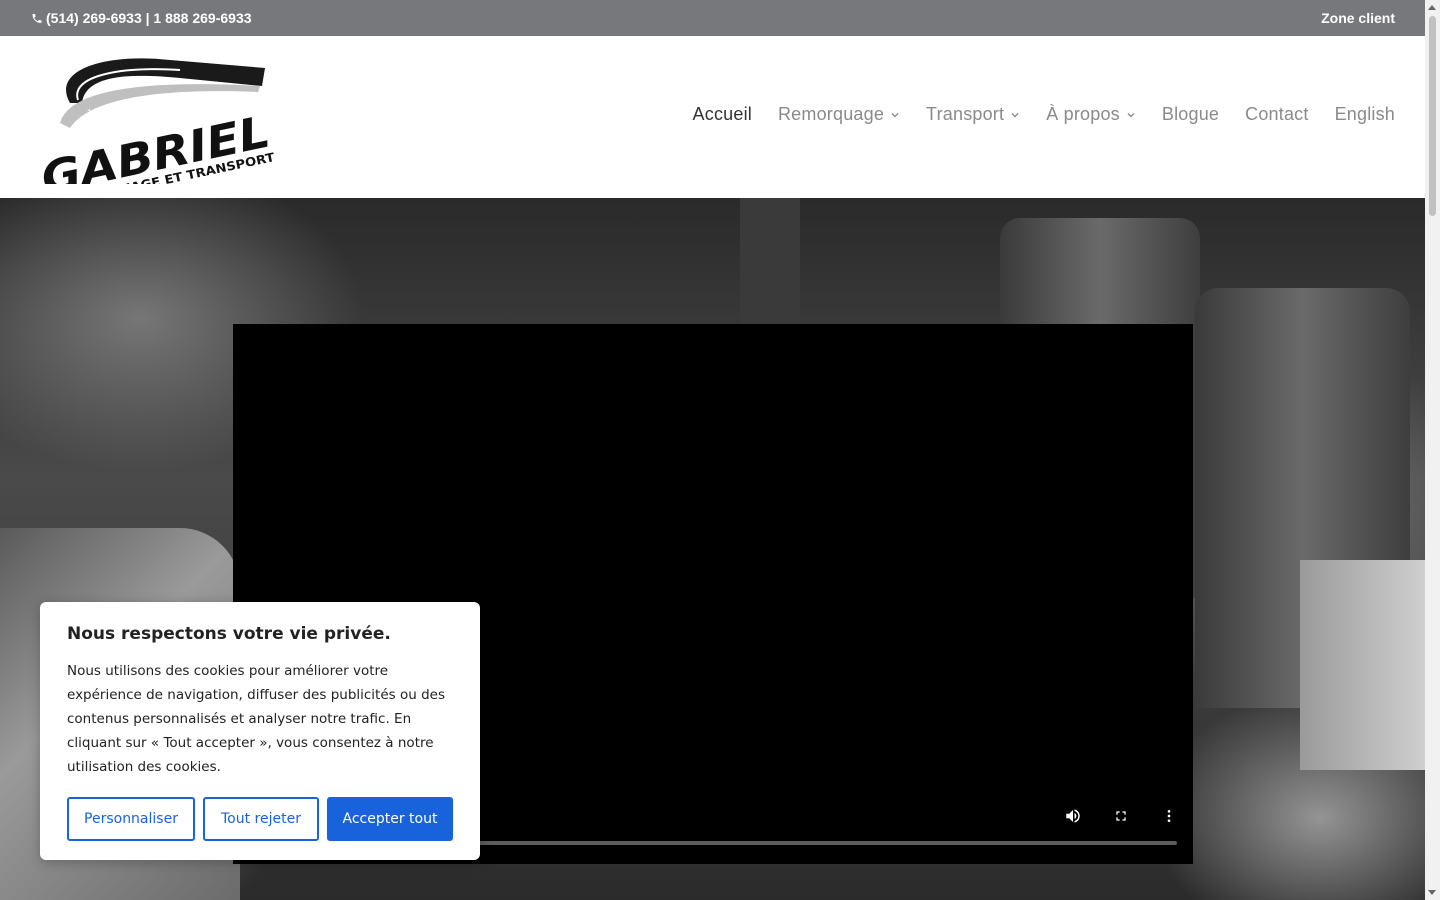 Image resolution: width=1440 pixels, height=900 pixels. I want to click on nav-item-remorquage: Remorquage, so click(839, 114).